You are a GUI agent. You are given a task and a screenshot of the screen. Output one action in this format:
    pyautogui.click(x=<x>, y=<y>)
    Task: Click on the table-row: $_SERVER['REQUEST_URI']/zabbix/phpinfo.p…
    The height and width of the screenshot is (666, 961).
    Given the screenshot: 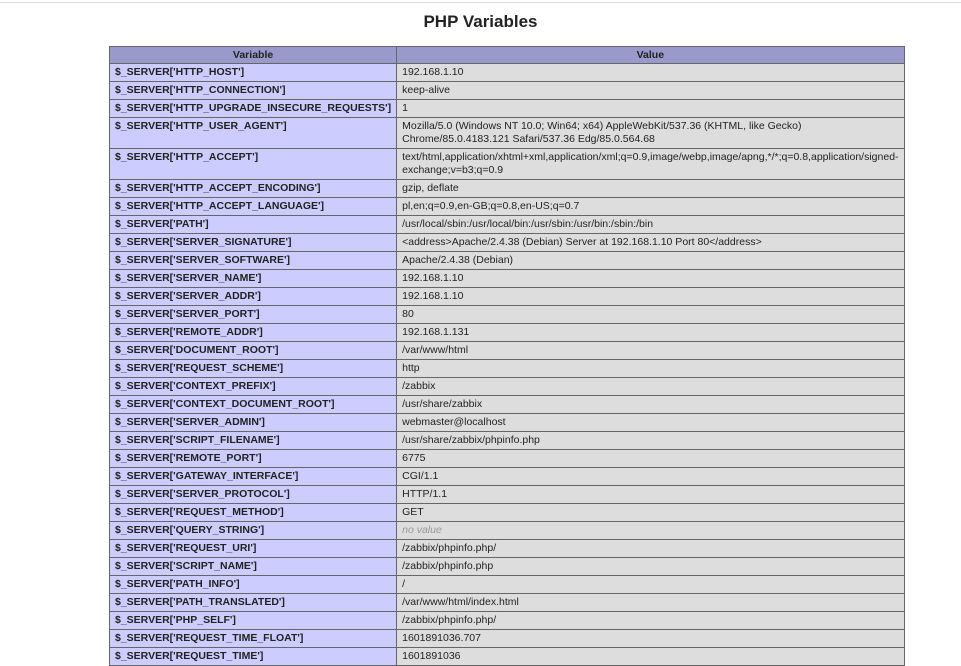 What is the action you would take?
    pyautogui.click(x=506, y=548)
    